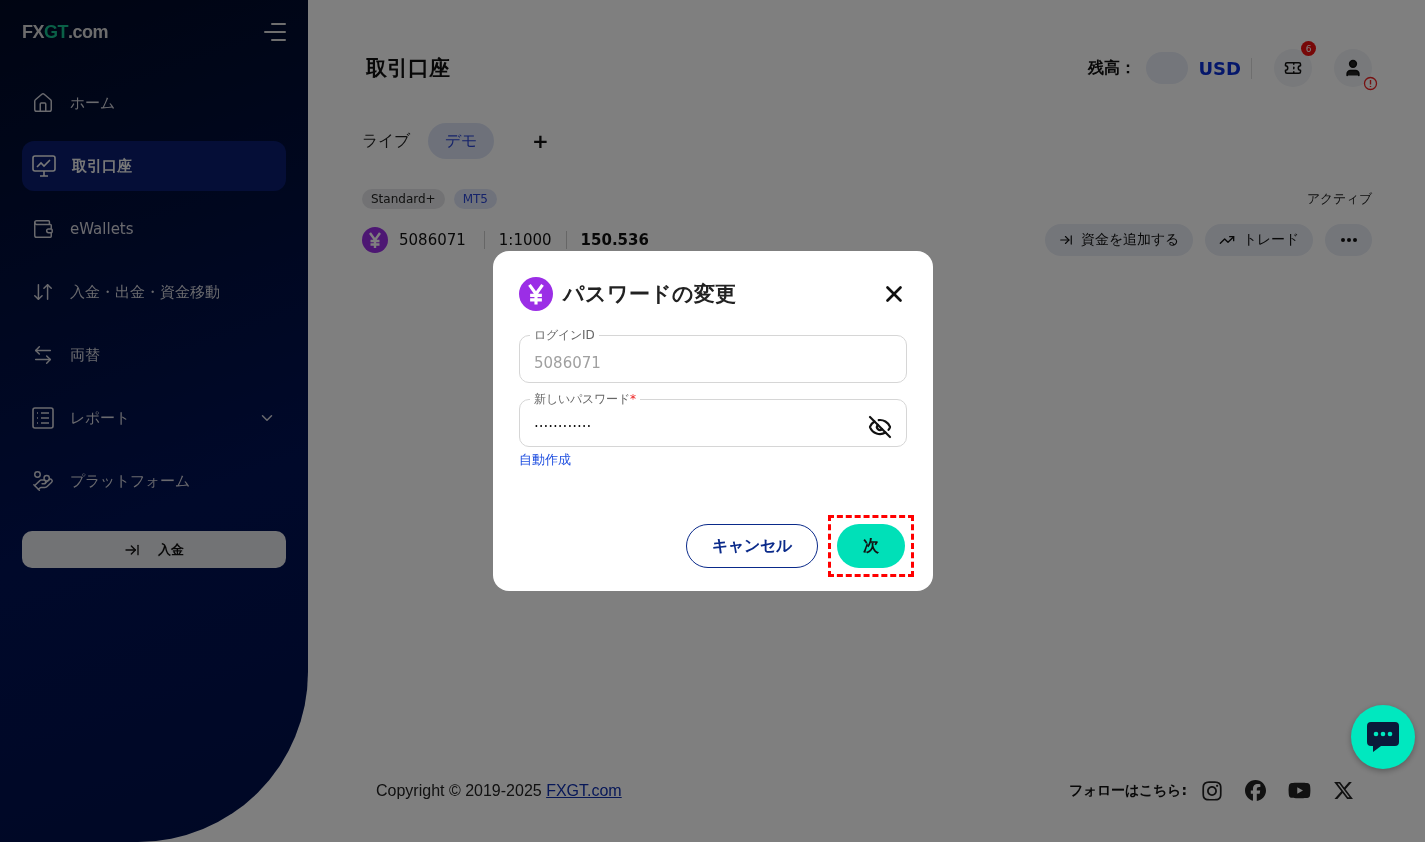 Image resolution: width=1425 pixels, height=842 pixels. Describe the element at coordinates (154, 103) in the screenshot. I see `sidebar-item: ホーム` at that location.